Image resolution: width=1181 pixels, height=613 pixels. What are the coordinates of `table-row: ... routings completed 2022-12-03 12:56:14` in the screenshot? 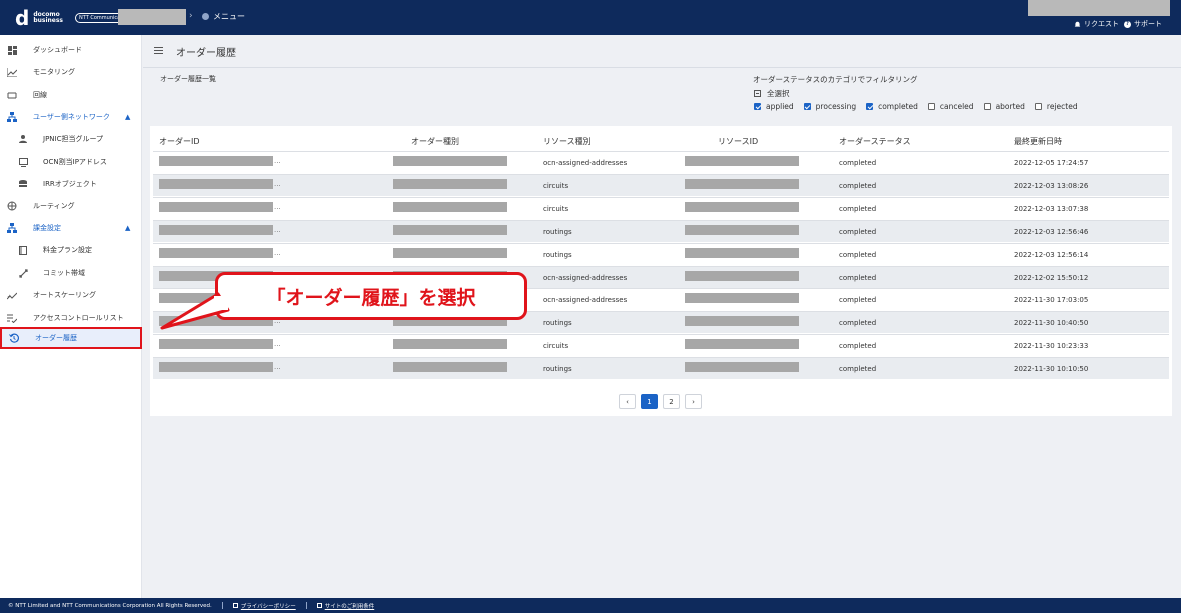 It's located at (661, 253).